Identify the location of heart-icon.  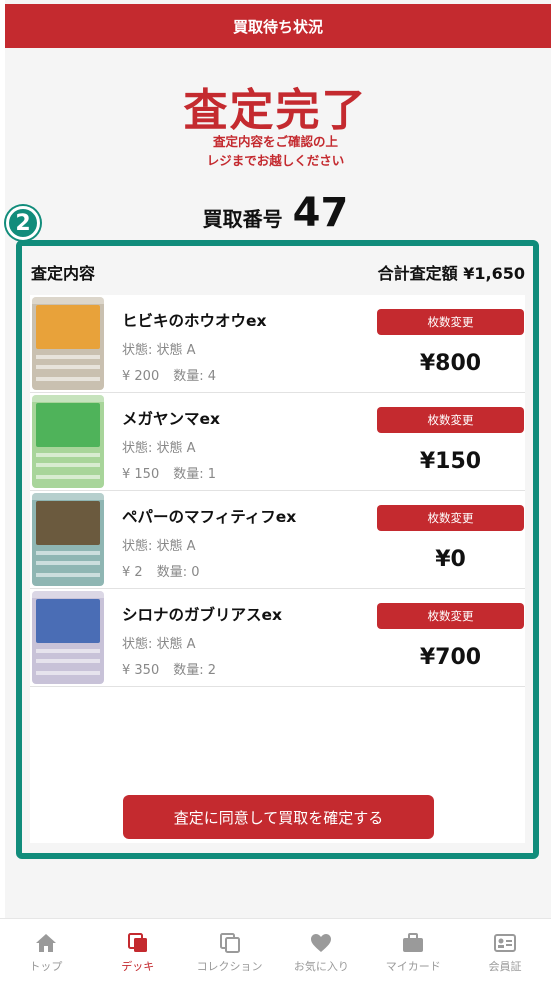
(321, 943).